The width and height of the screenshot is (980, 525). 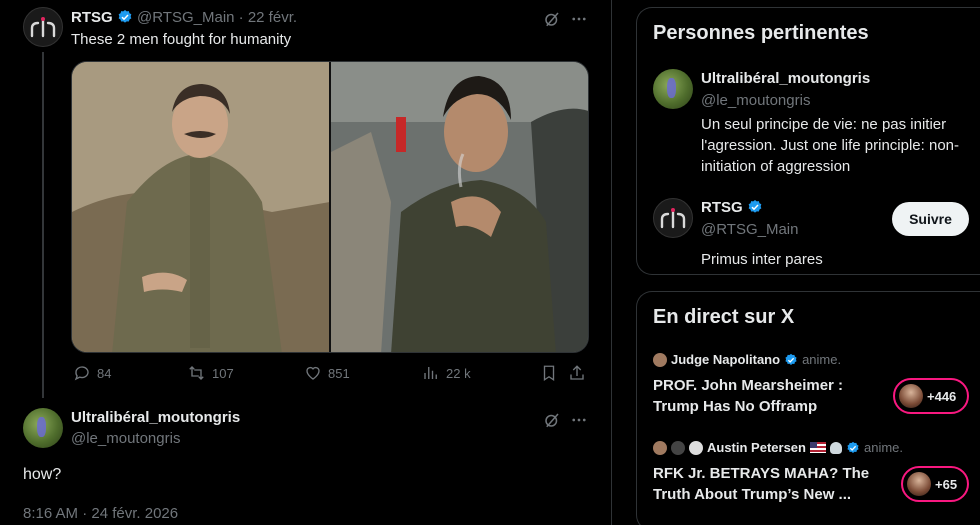 What do you see at coordinates (100, 513) in the screenshot?
I see `tweet2-timestamp: 8:16 AM · 24 févr. 2026` at bounding box center [100, 513].